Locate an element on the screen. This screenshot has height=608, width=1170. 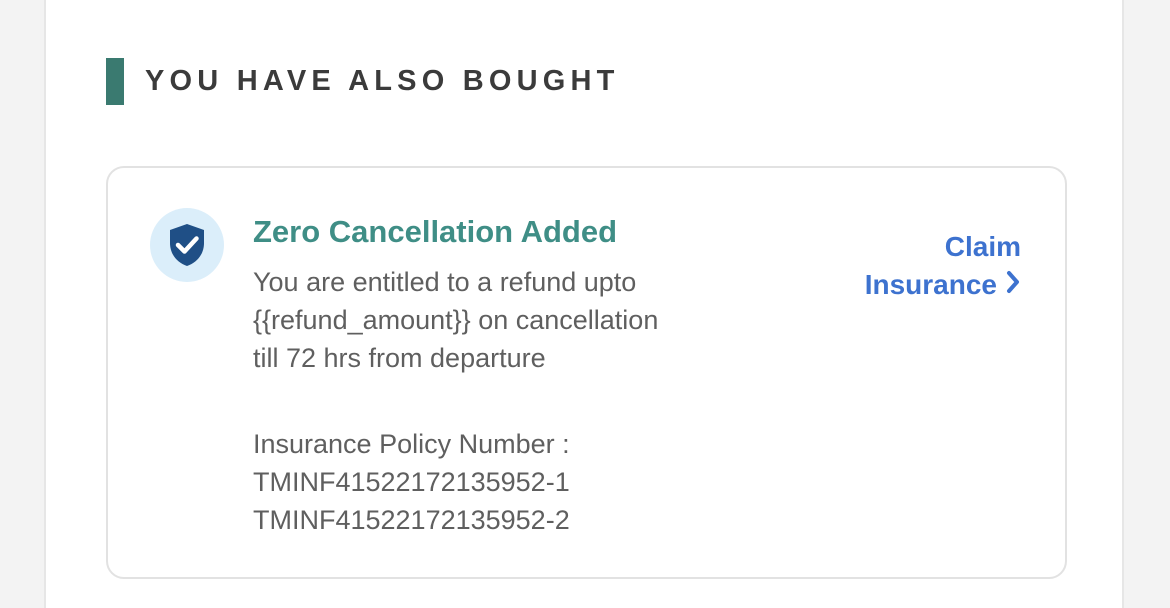
shield-check-icon is located at coordinates (187, 245).